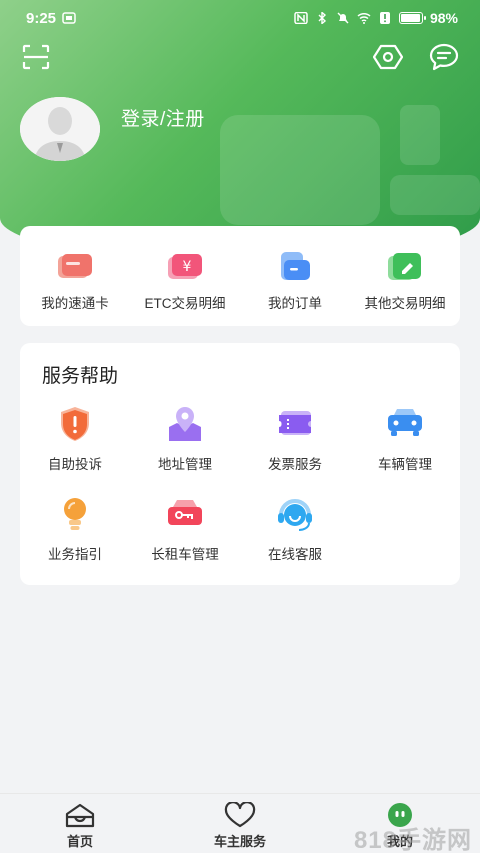 The width and height of the screenshot is (480, 853). I want to click on service-invoice-label: 发票服务, so click(295, 464).